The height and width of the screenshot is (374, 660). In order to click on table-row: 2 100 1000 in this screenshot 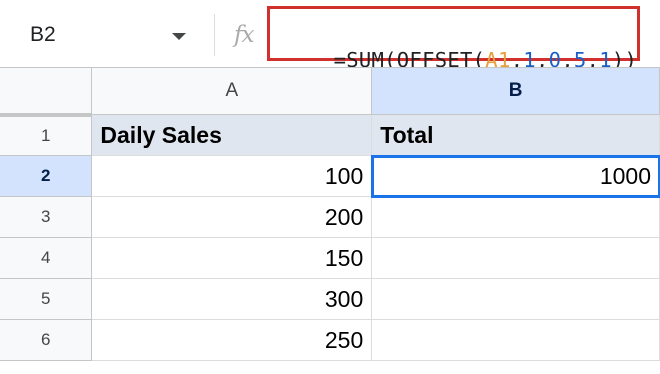, I will do `click(330, 176)`.